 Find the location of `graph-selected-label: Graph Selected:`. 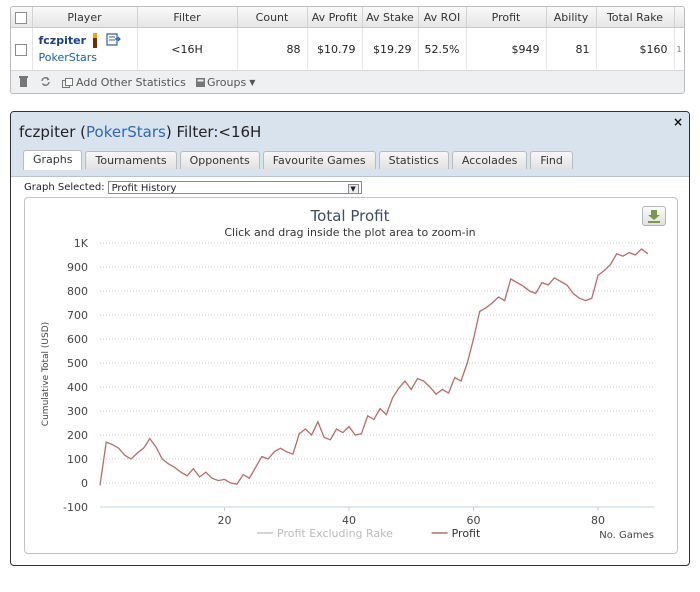

graph-selected-label: Graph Selected: is located at coordinates (64, 187).